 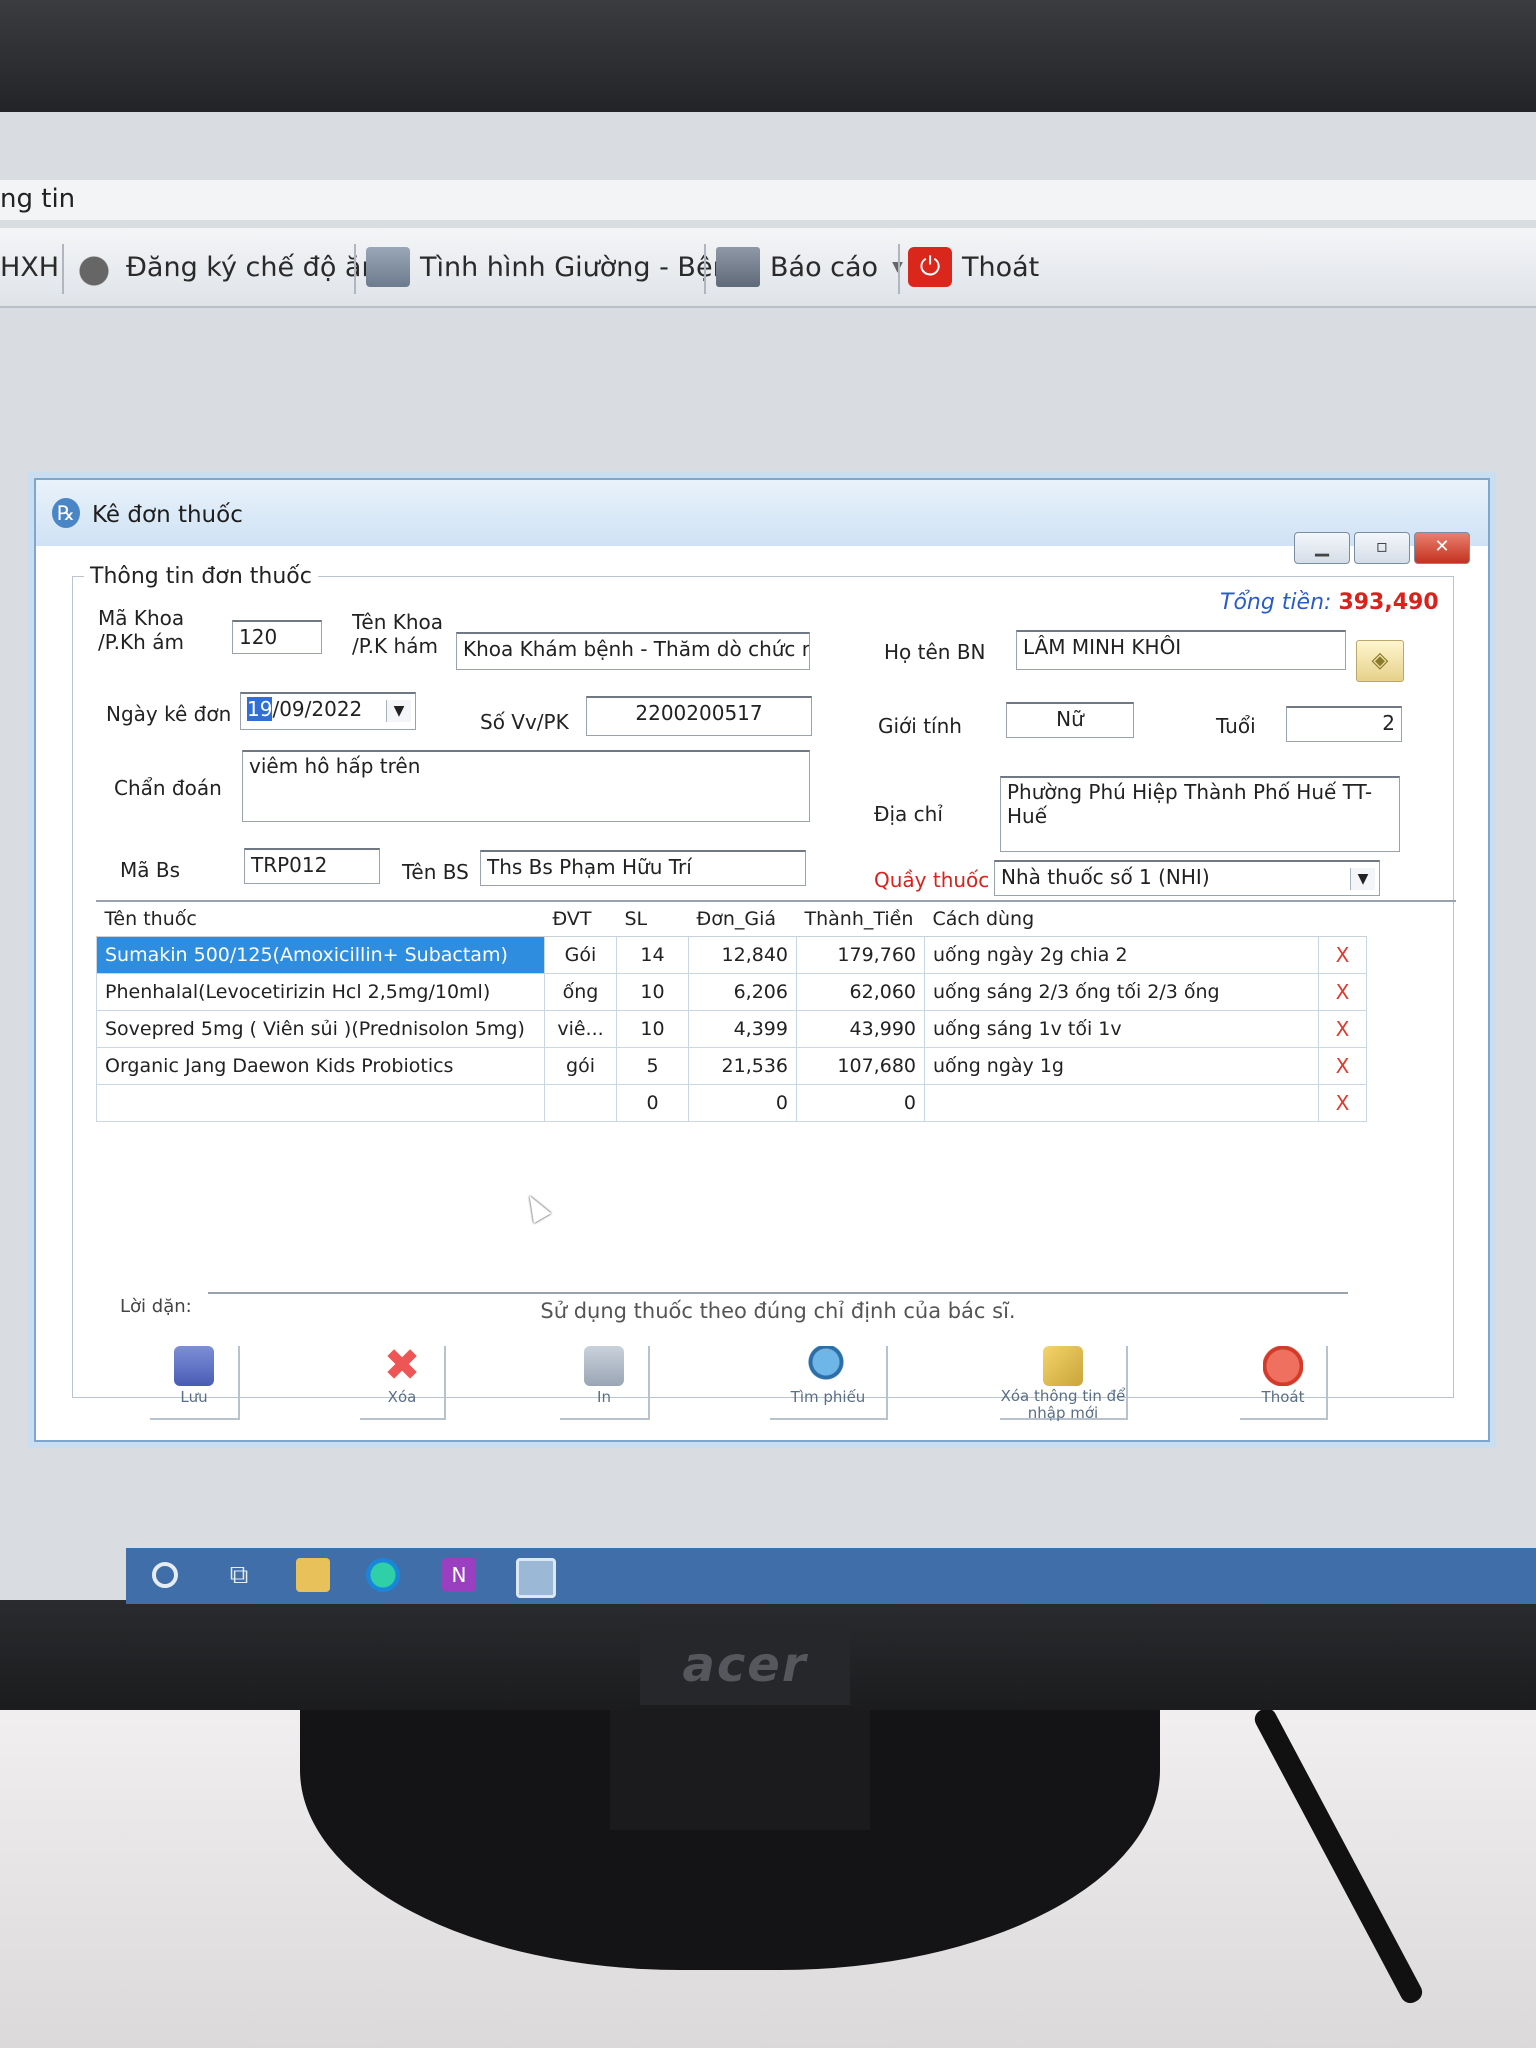 What do you see at coordinates (277, 637) in the screenshot?
I see `ma-khoa-field: 120` at bounding box center [277, 637].